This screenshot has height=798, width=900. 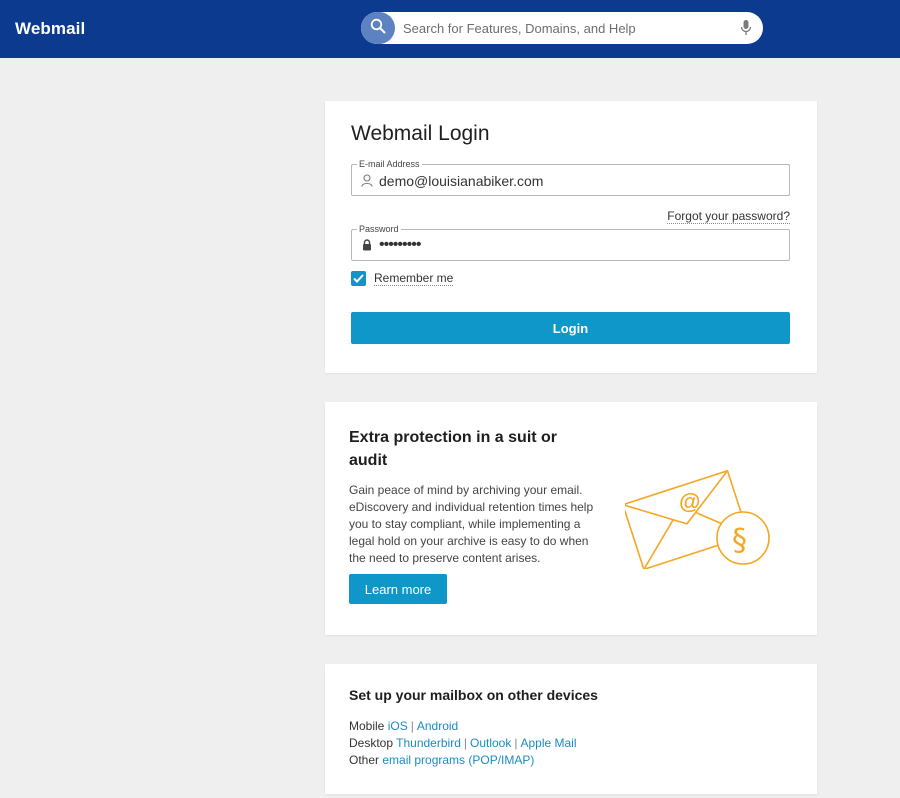 What do you see at coordinates (371, 743) in the screenshot?
I see `devices-row-label: Desktop` at bounding box center [371, 743].